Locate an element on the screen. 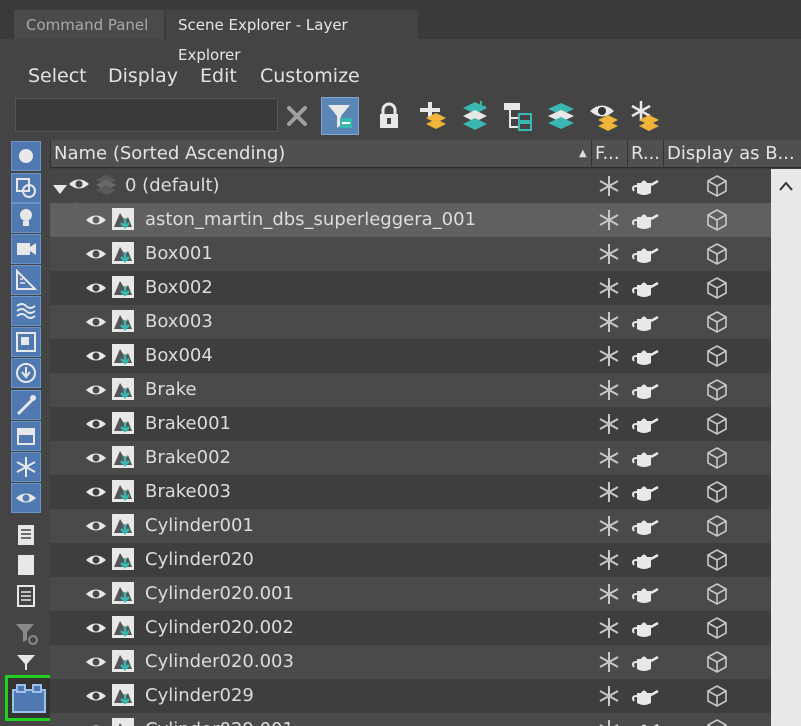 Image resolution: width=801 pixels, height=726 pixels. table-row: aston_martin_dbs_superleggera_001 is located at coordinates (410, 220).